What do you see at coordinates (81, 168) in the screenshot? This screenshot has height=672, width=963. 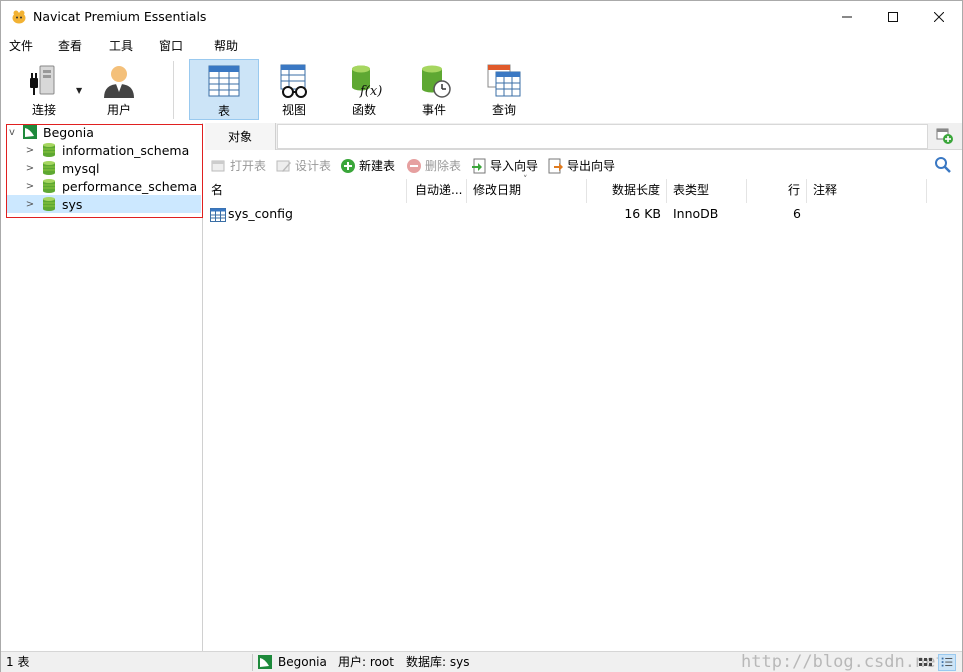 I see `tree-db-label: mysql` at bounding box center [81, 168].